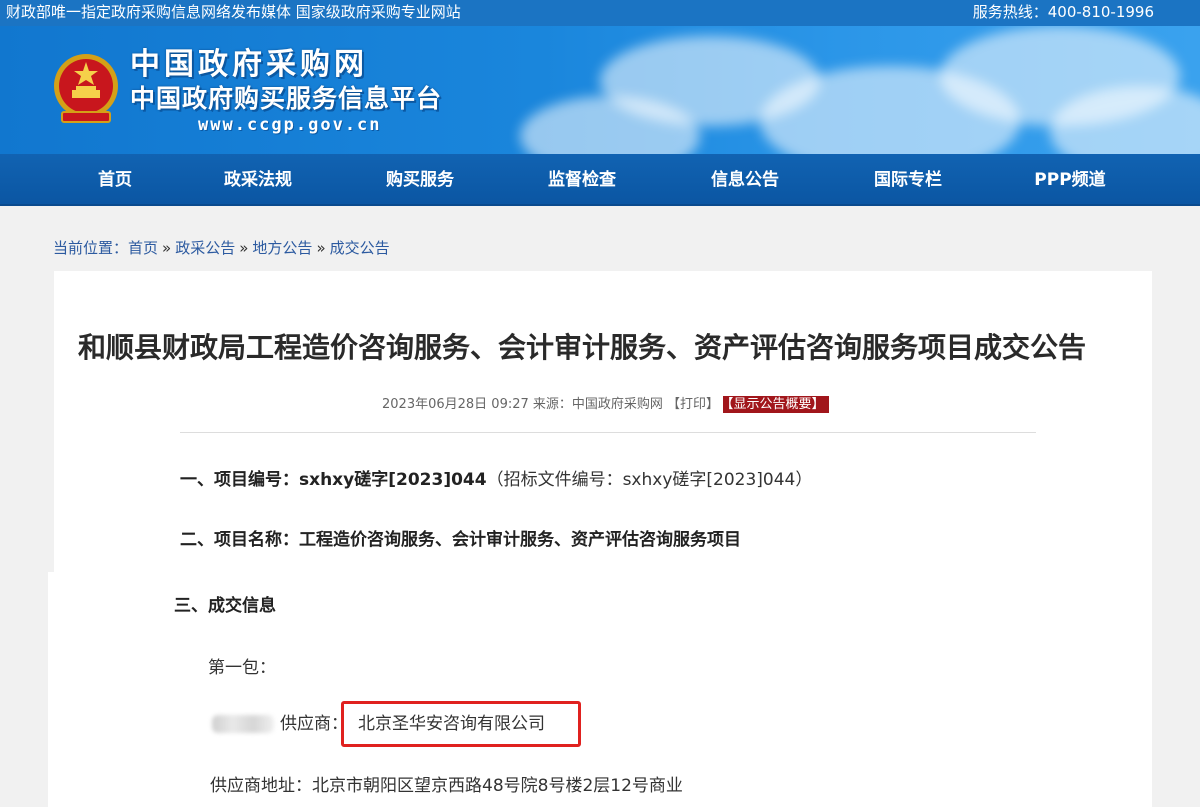 The image size is (1200, 807). Describe the element at coordinates (551, 404) in the screenshot. I see `publish-info: 2023年06月28日 09:27 来源：中国政府采购网 【打印】` at that location.